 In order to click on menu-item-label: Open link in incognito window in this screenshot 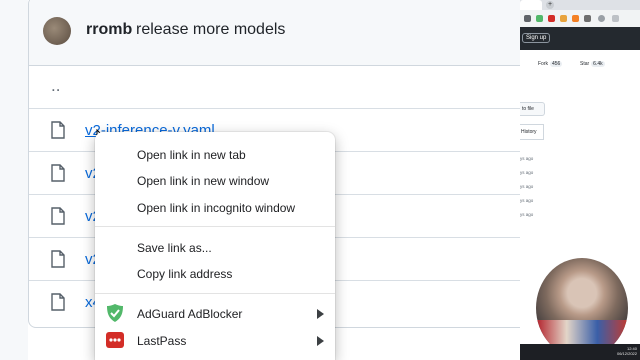, I will do `click(216, 208)`.